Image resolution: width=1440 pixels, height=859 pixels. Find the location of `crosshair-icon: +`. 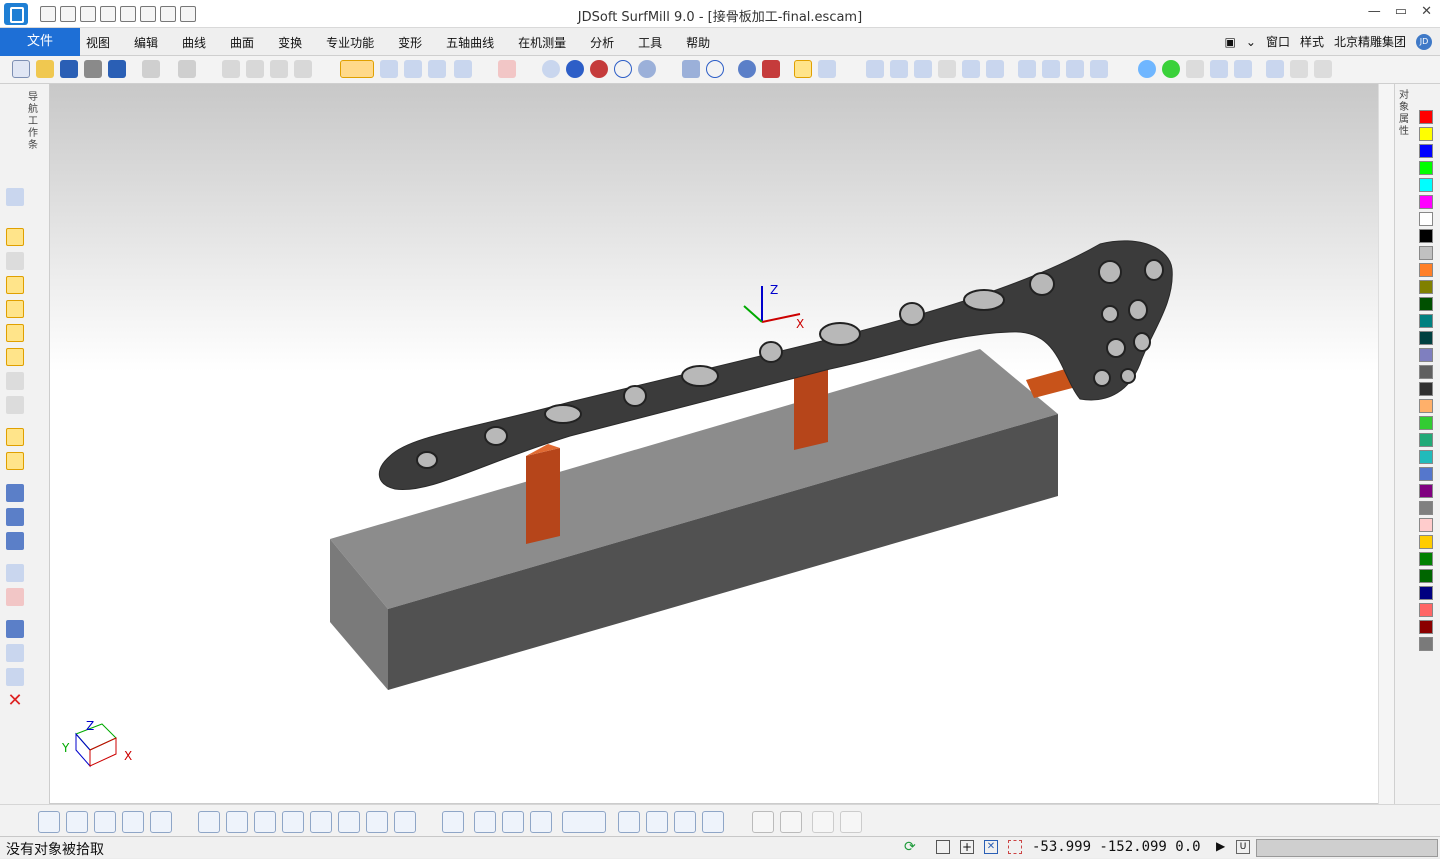

crosshair-icon: + is located at coordinates (967, 847).